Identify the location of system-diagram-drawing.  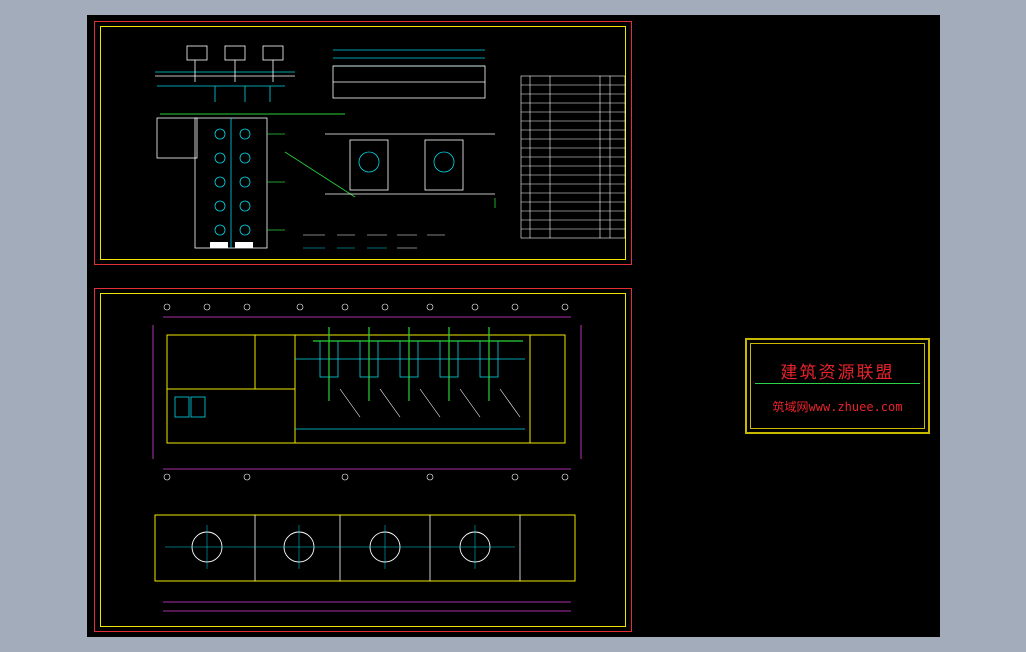
(390, 147).